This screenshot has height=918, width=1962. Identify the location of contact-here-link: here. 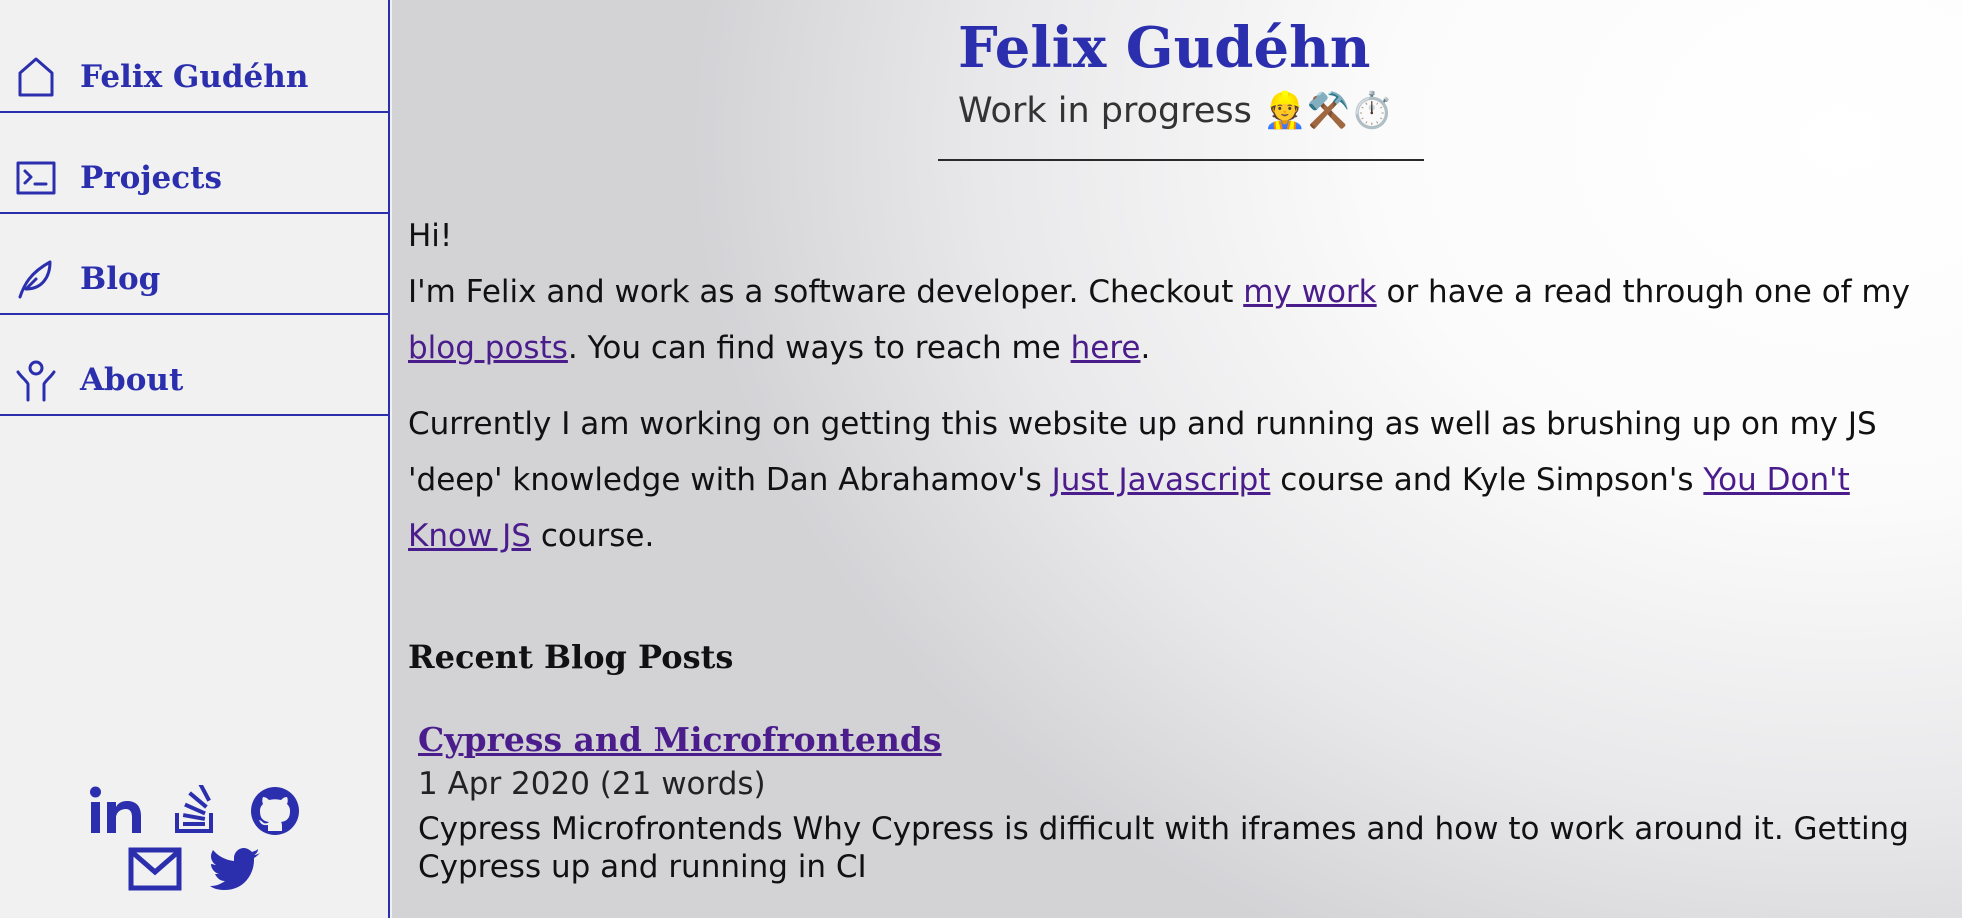
(1106, 348).